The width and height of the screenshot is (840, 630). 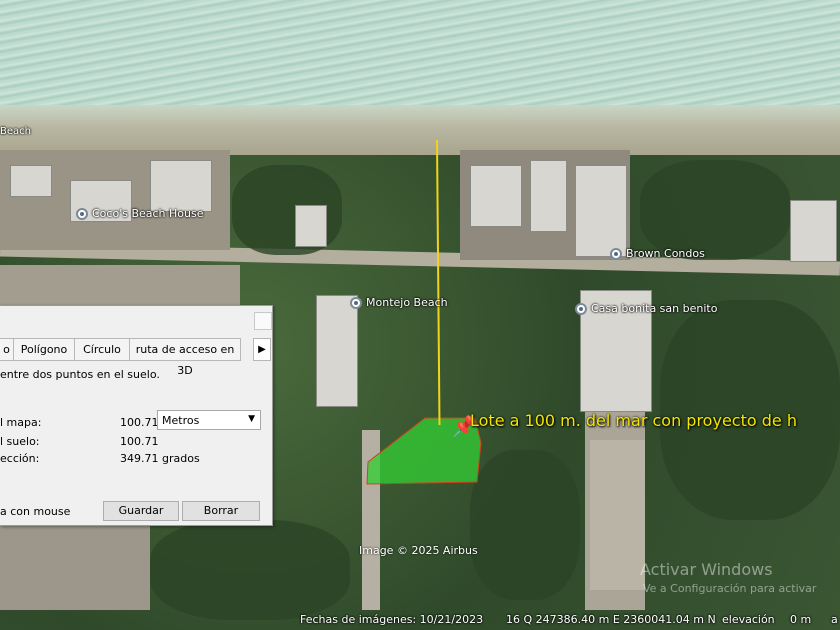 What do you see at coordinates (262, 349) in the screenshot?
I see `tab-scroll-right-icon: ▶` at bounding box center [262, 349].